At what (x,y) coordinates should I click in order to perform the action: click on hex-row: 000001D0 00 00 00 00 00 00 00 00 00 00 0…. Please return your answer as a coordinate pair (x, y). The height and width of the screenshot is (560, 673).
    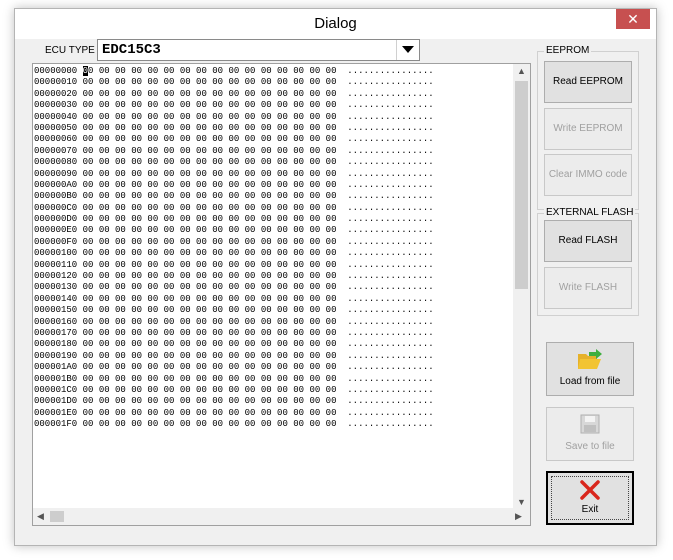
    Looking at the image, I should click on (234, 401).